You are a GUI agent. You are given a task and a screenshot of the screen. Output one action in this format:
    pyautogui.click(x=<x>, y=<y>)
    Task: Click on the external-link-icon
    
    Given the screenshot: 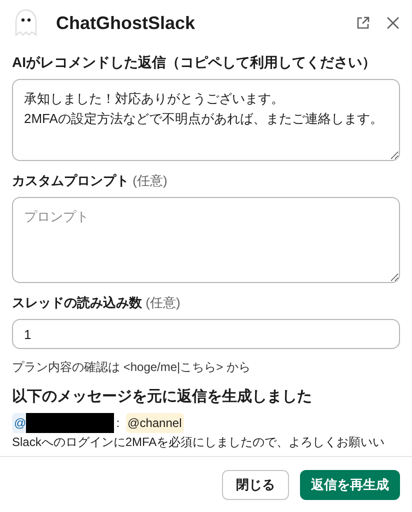 What is the action you would take?
    pyautogui.click(x=363, y=23)
    